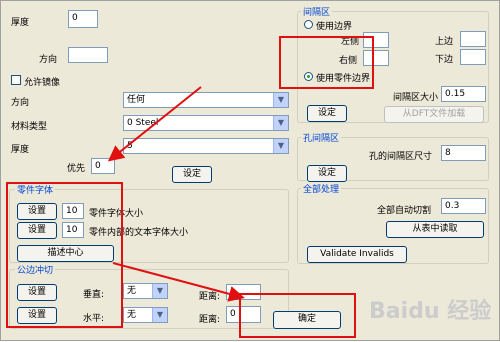 The height and width of the screenshot is (342, 500). What do you see at coordinates (178, 282) in the screenshot?
I see `annotation-arrow-ok` at bounding box center [178, 282].